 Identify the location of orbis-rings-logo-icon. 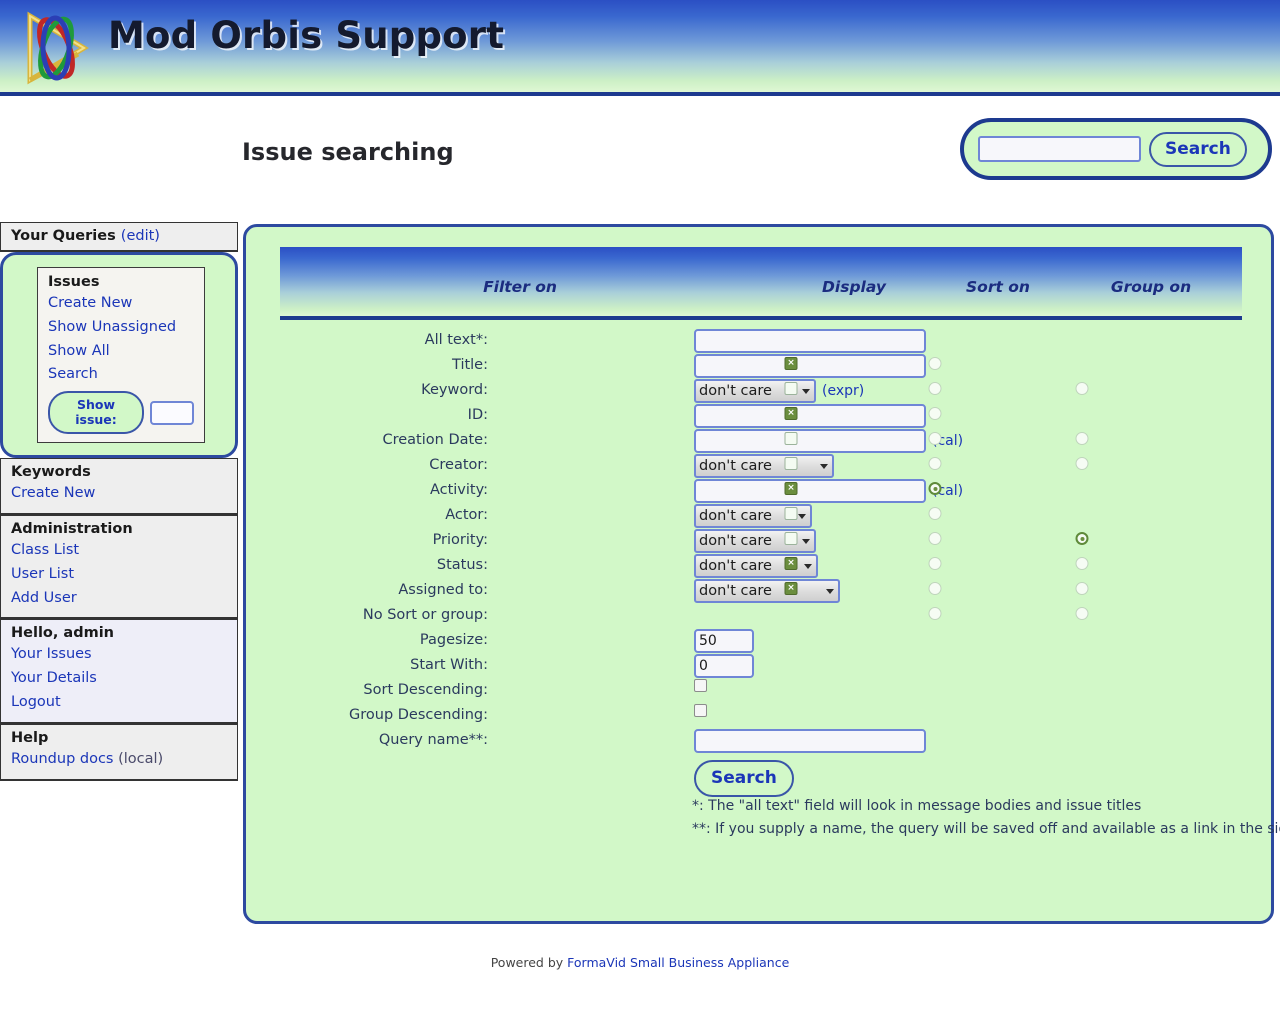
(58, 48).